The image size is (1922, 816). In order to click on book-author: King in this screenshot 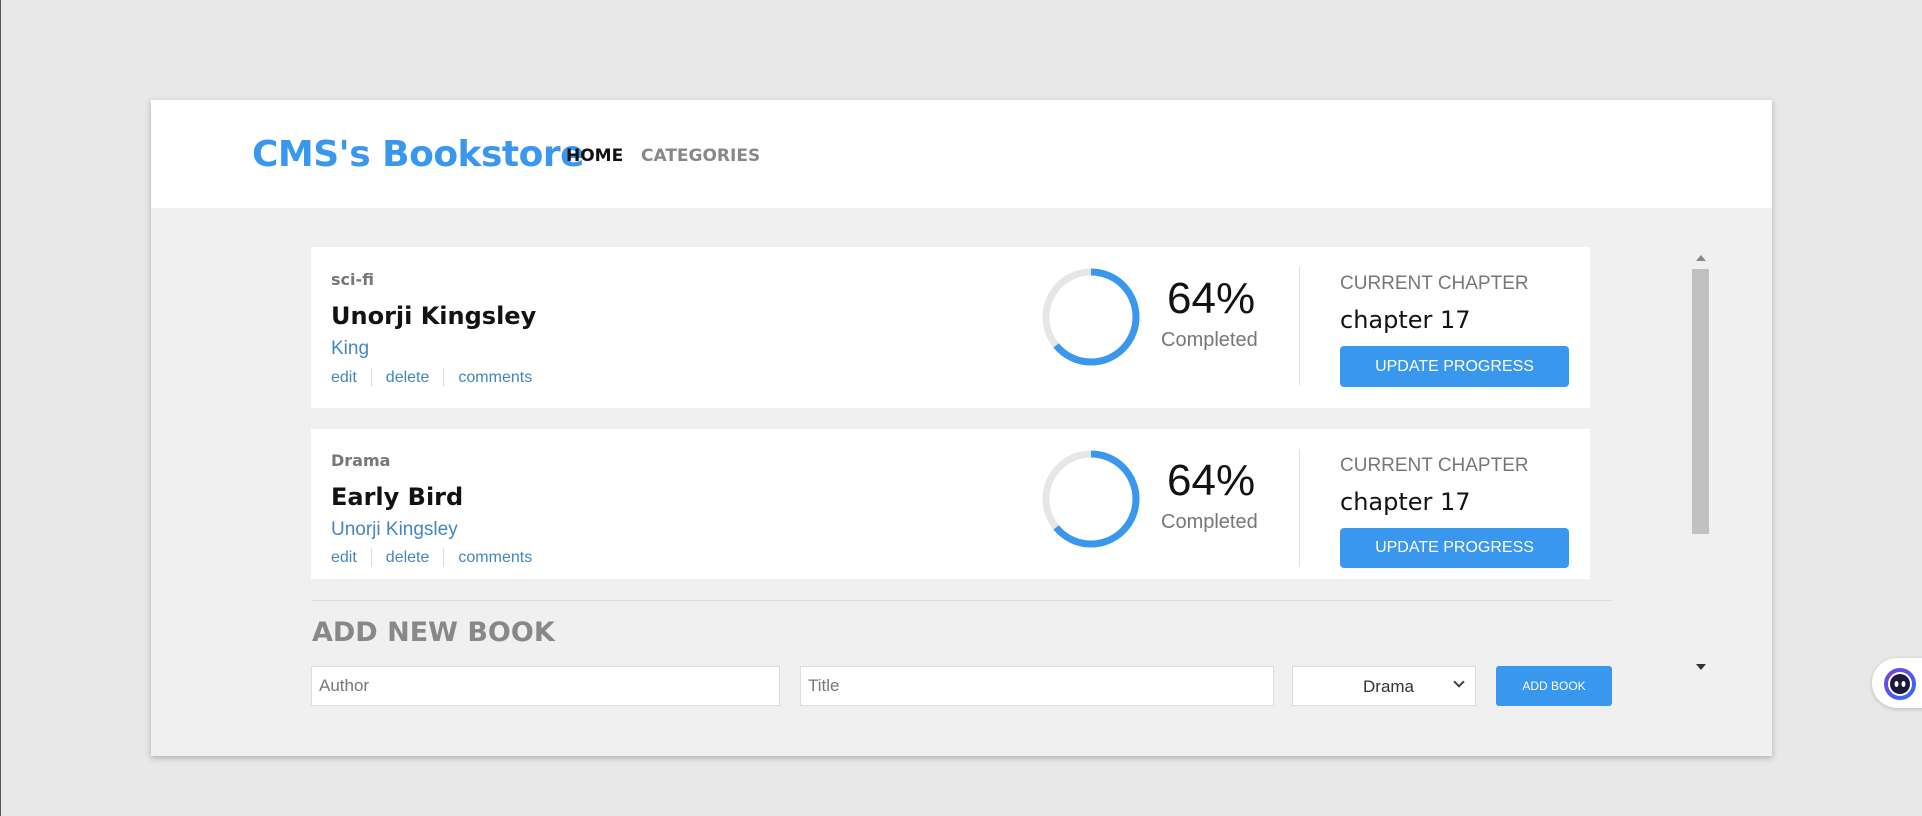, I will do `click(350, 348)`.